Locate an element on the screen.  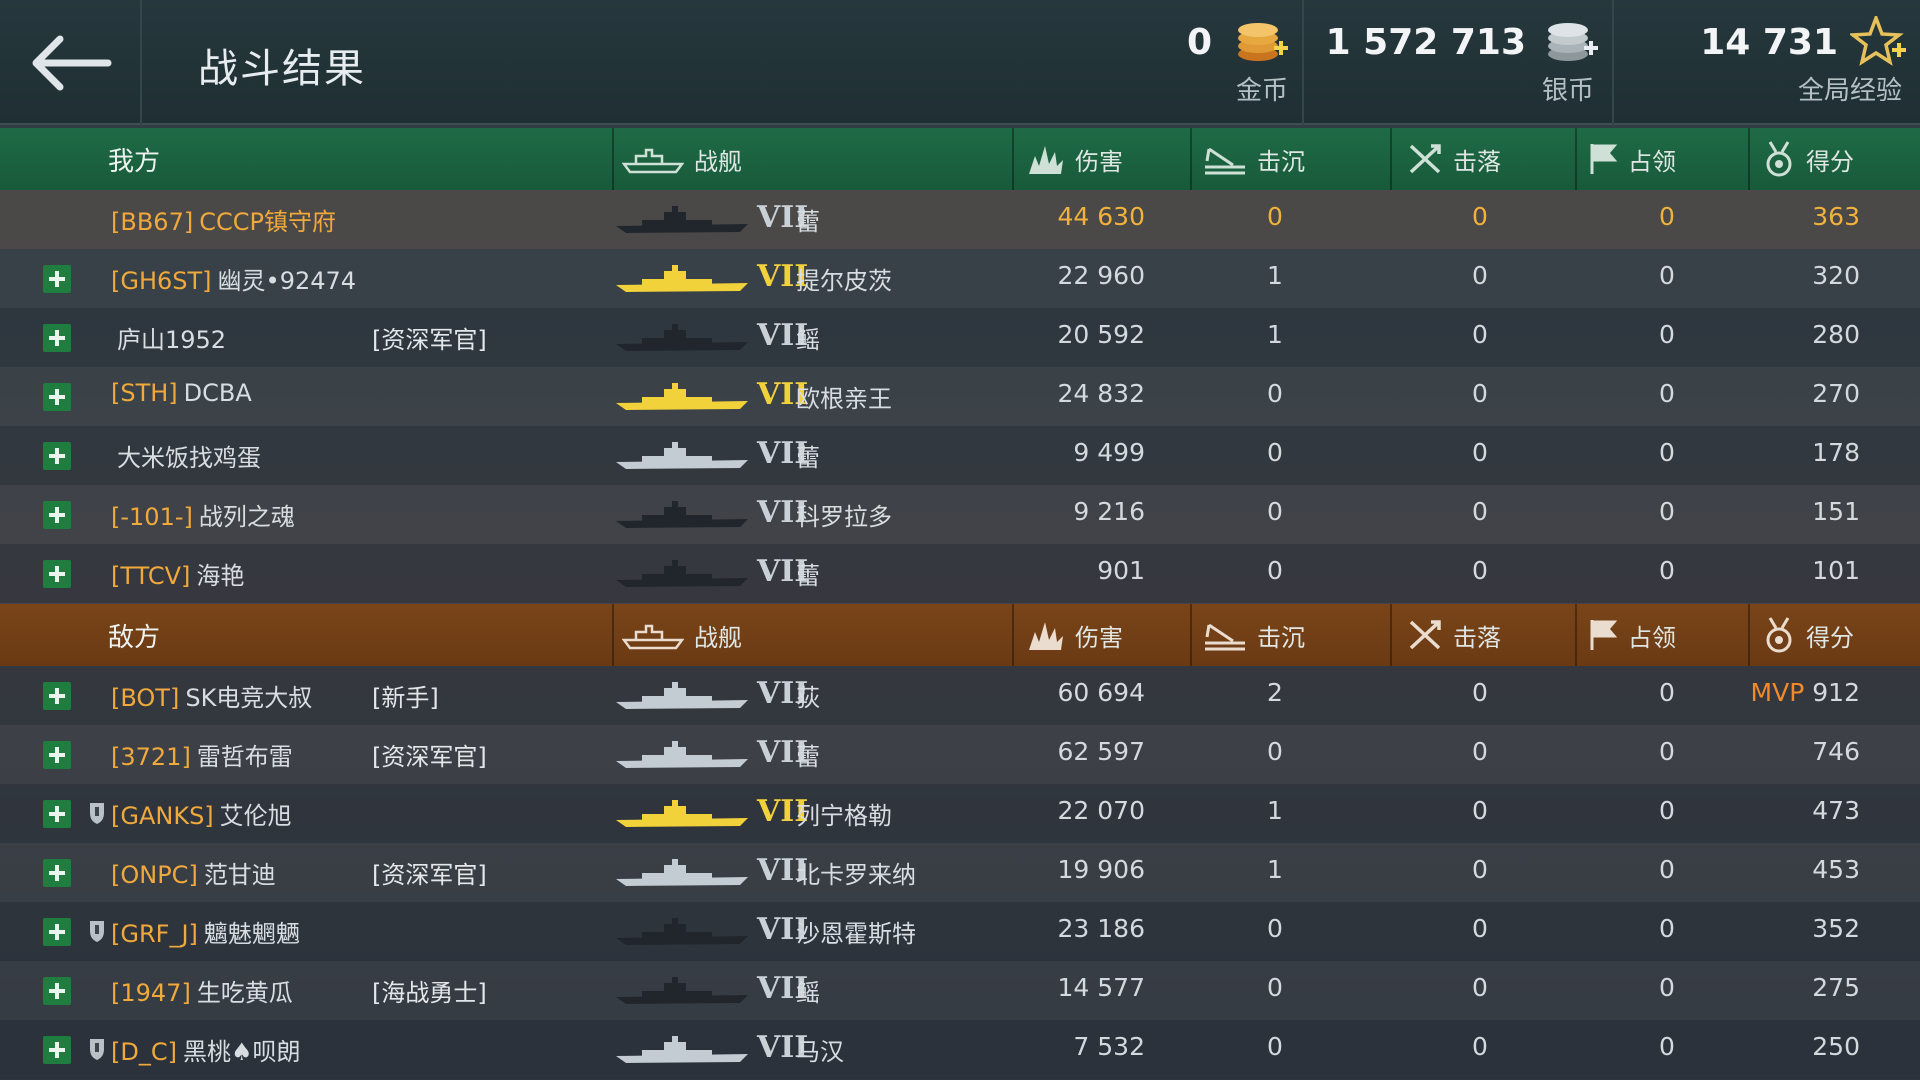
clan-tag: [BB67] is located at coordinates (152, 222).